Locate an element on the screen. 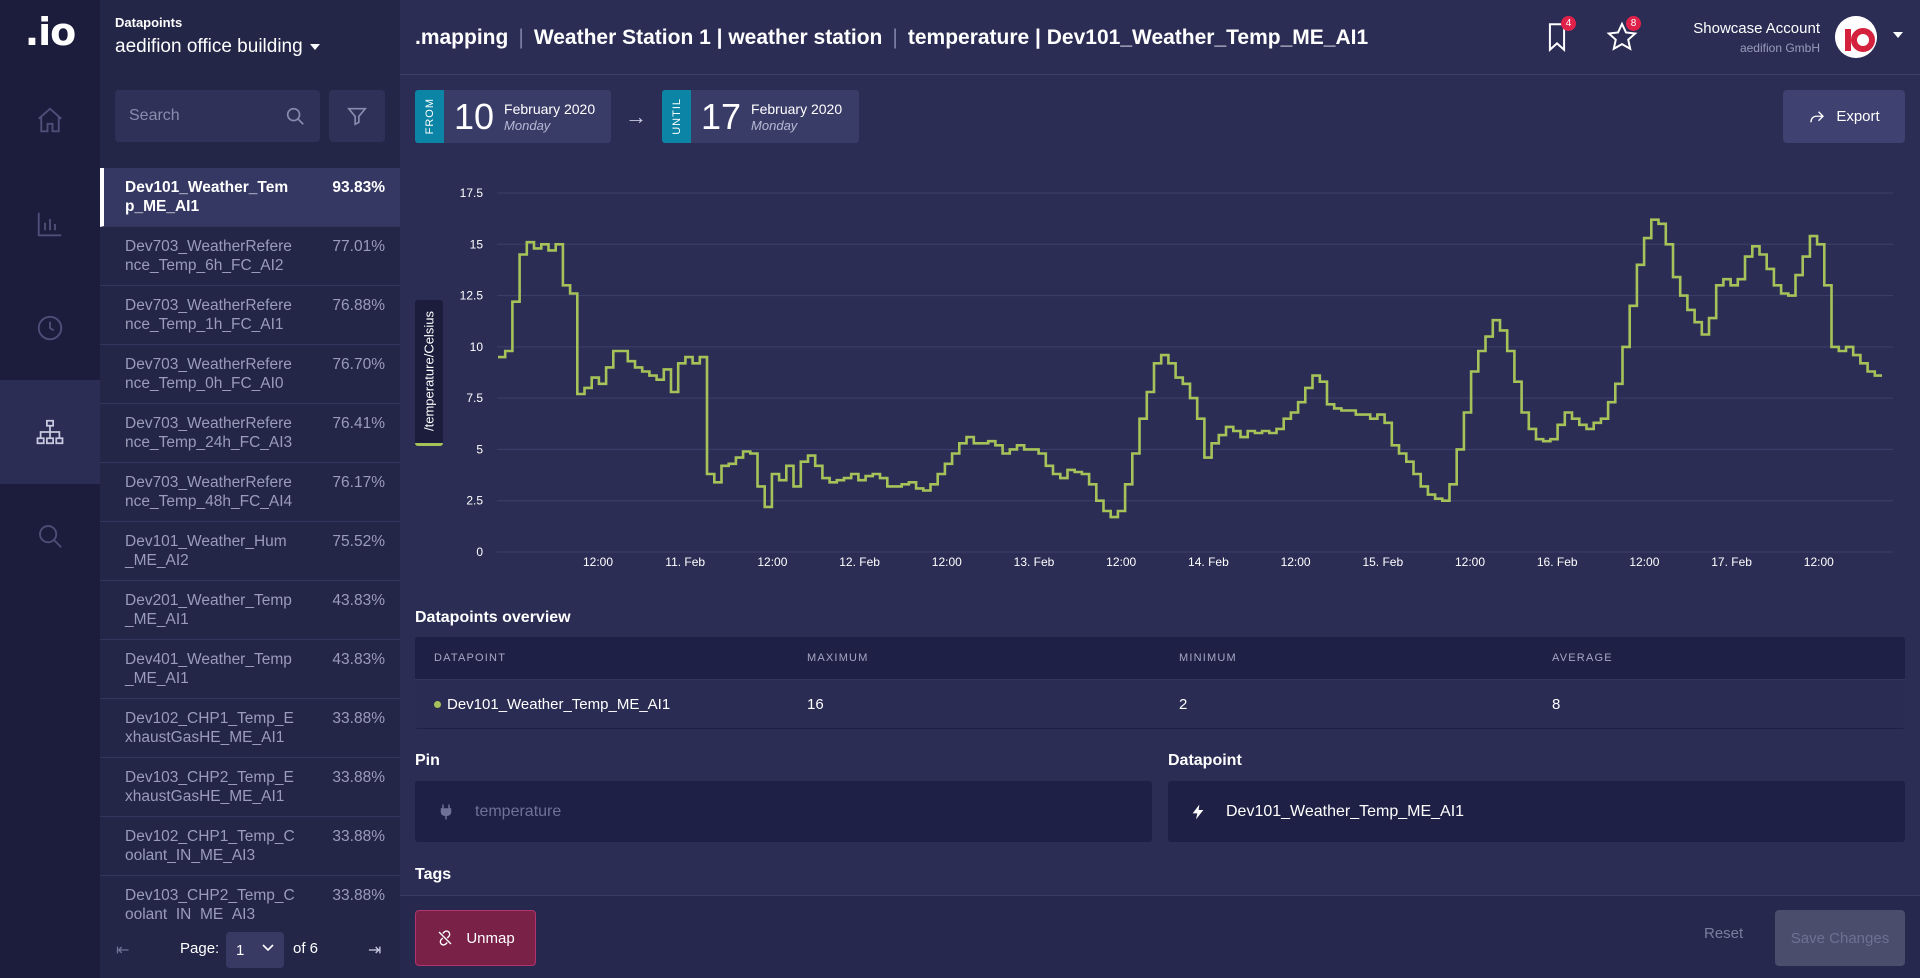 The width and height of the screenshot is (1920, 978). datapoint-score: 77.01% is located at coordinates (358, 246).